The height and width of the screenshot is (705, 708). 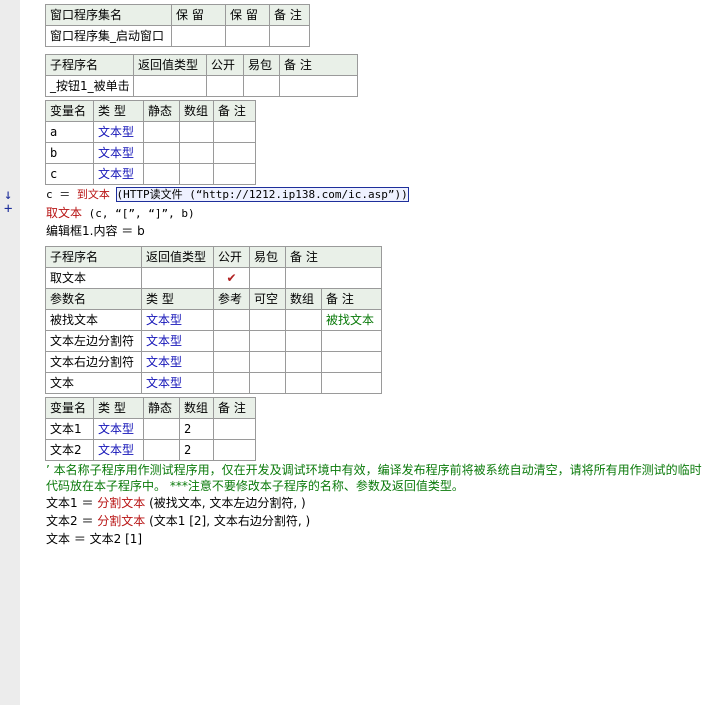 I want to click on subroutine-table-1: 子程序名 返回值类型 公开 易包 备 注 _按钮1_被单击, so click(x=201, y=75).